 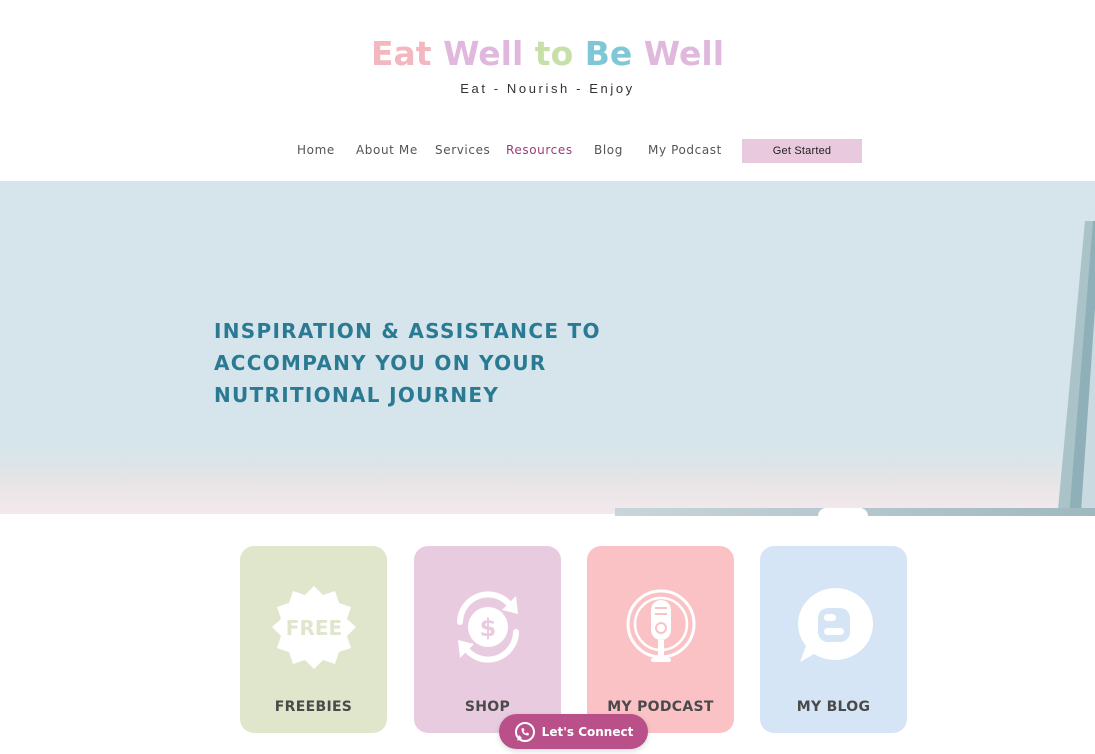 I want to click on nav-item-my-podcast: My Podcast, so click(x=685, y=150).